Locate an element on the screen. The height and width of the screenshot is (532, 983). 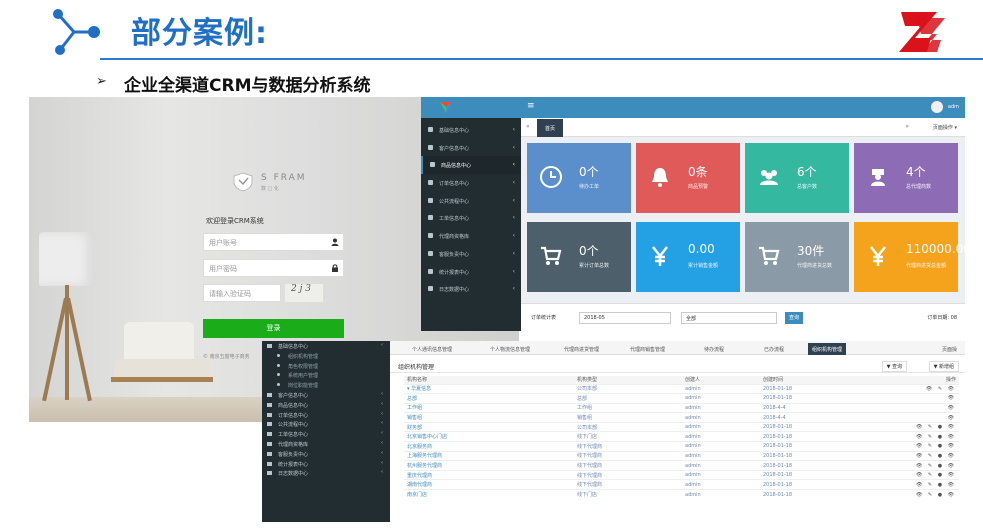
login-button: 登录 is located at coordinates (273, 328).